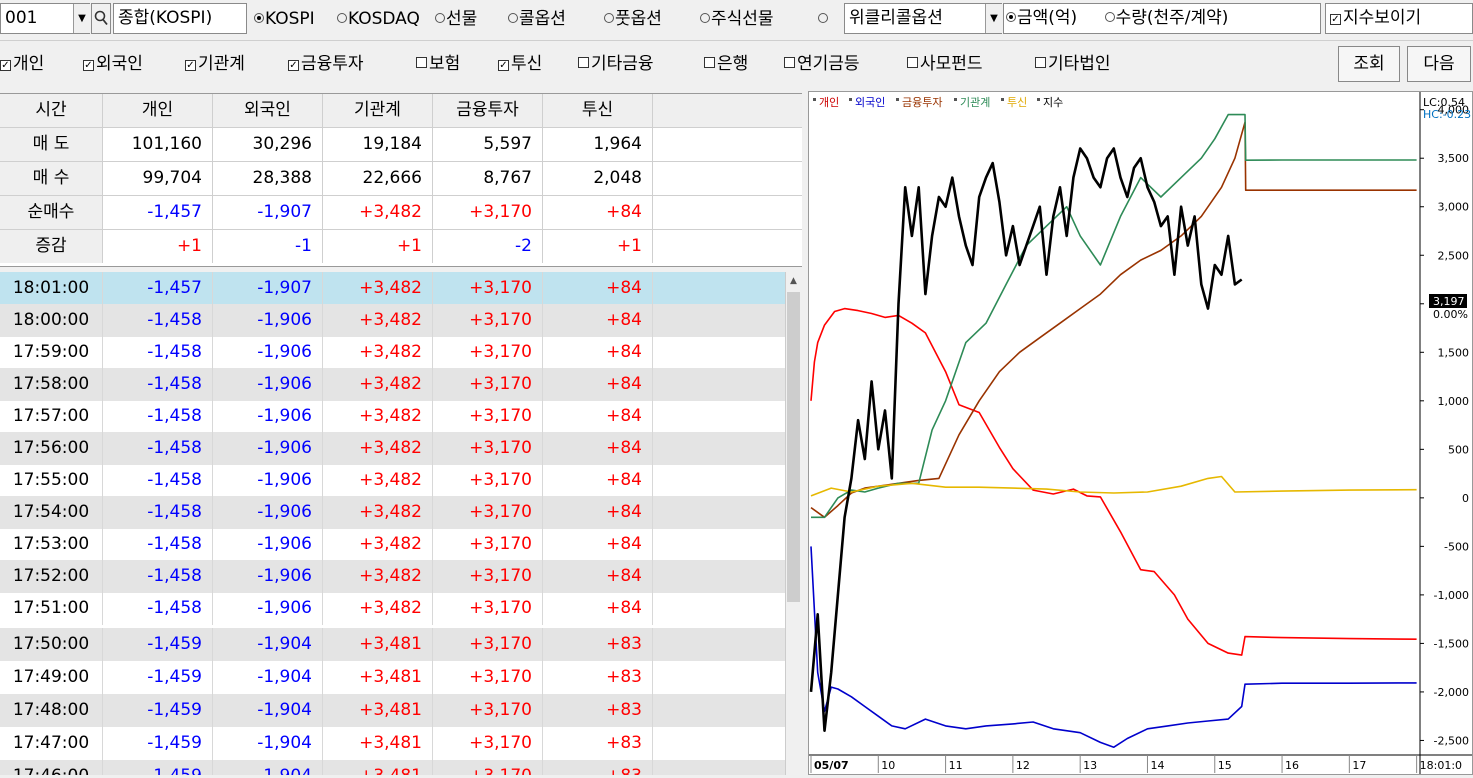 The image size is (1473, 778). What do you see at coordinates (870, 102) in the screenshot?
I see `legend-label: 외국인` at bounding box center [870, 102].